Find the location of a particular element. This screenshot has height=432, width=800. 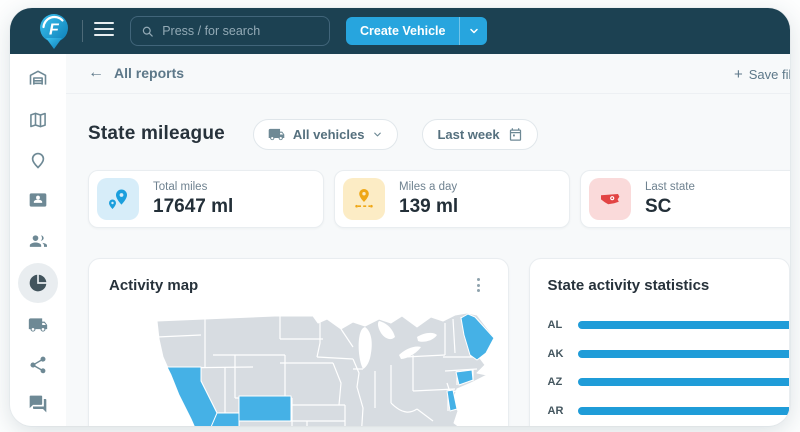

vehicles-filter-label: All vehicles is located at coordinates (328, 134).